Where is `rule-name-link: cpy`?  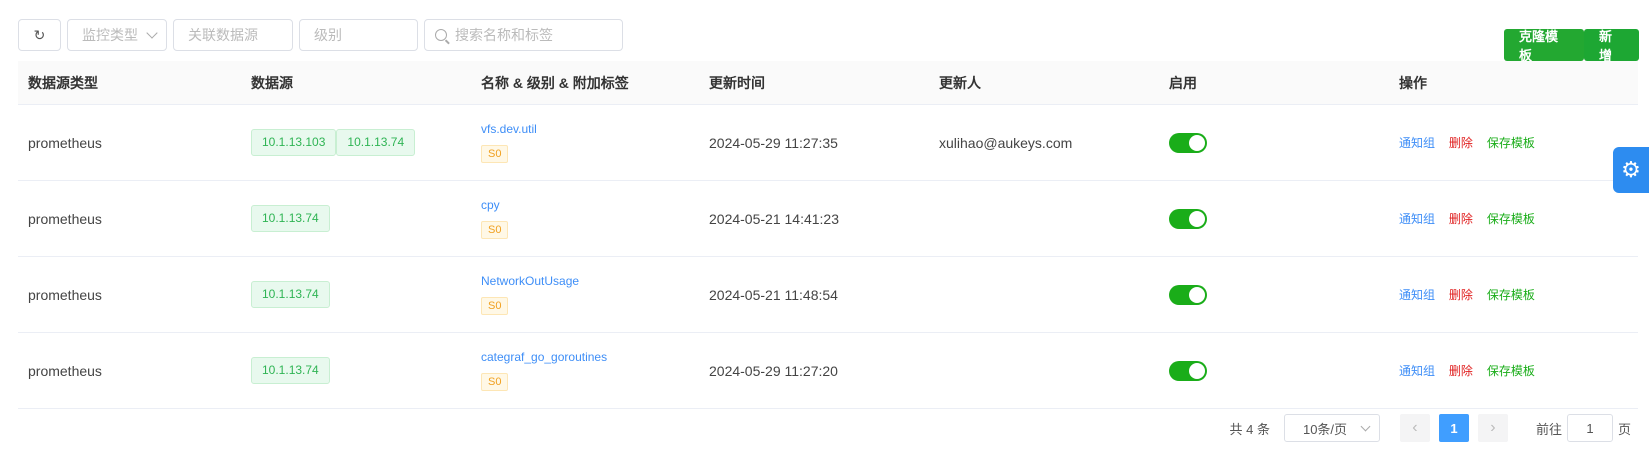
rule-name-link: cpy is located at coordinates (595, 205).